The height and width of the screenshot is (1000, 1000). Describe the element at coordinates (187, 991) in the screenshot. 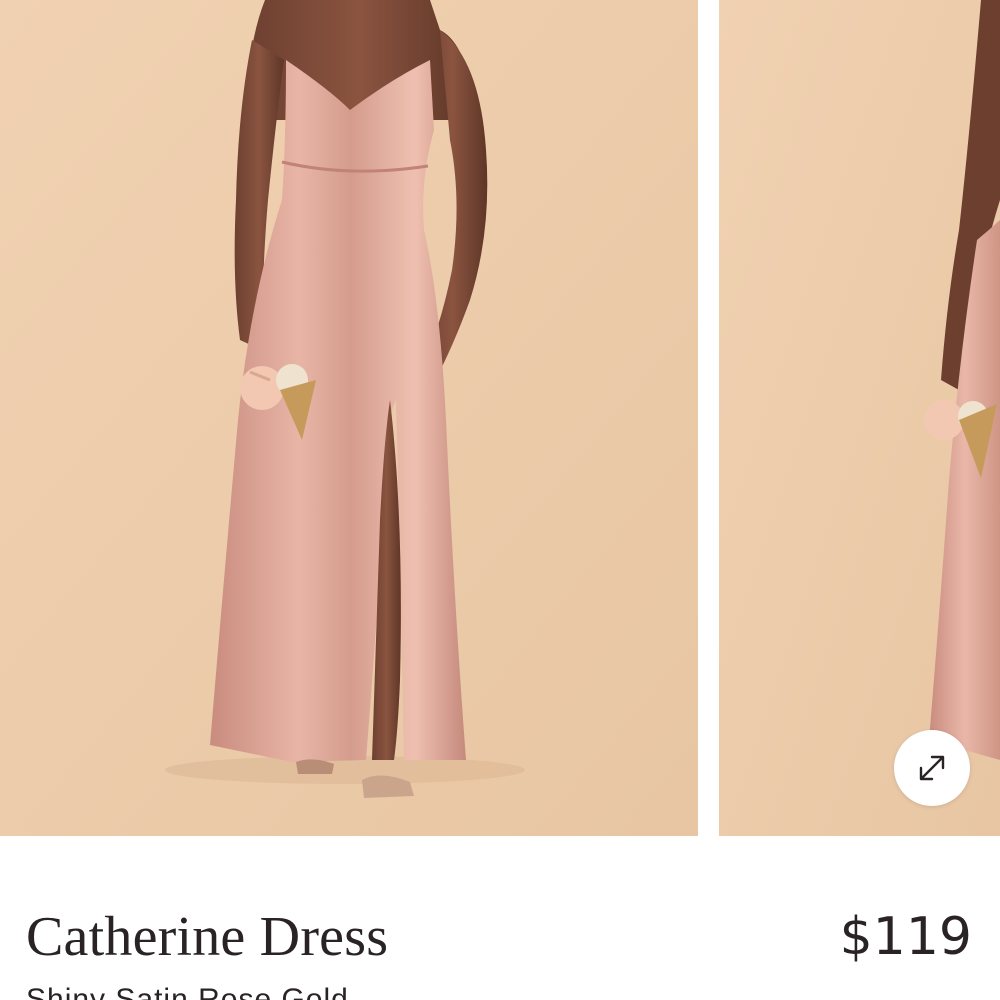

I see `product-variant: Shiny Satin Rose Gold` at that location.